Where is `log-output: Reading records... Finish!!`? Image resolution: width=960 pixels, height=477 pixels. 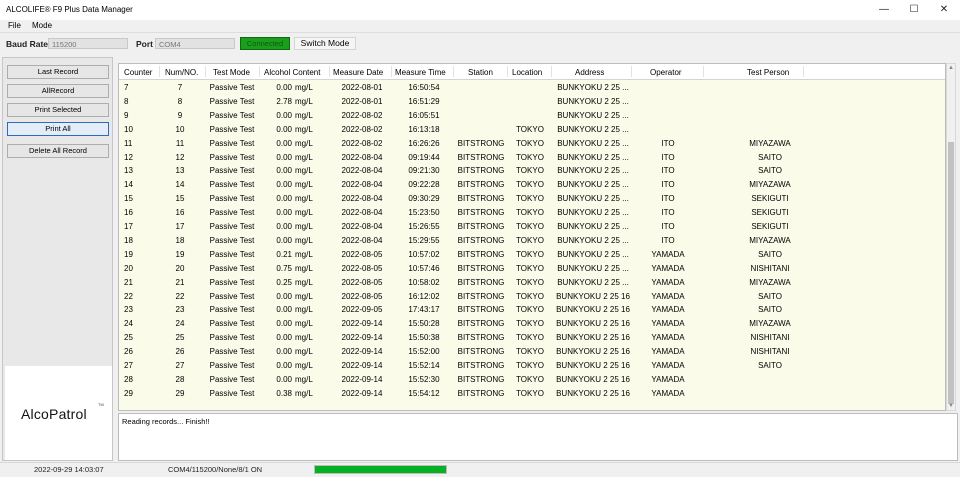 log-output: Reading records... Finish!! is located at coordinates (538, 437).